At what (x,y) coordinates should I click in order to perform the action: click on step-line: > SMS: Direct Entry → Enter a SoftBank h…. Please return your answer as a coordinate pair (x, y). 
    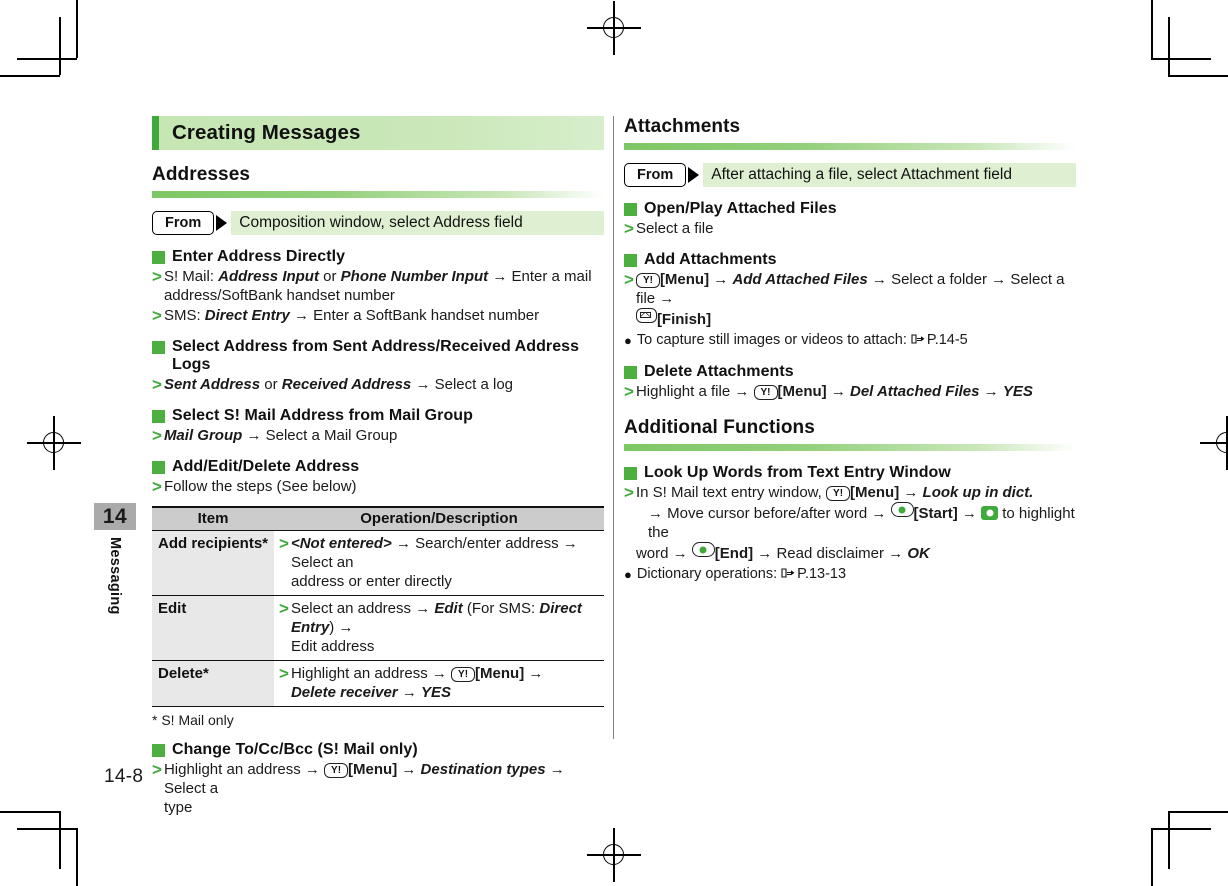
    Looking at the image, I should click on (378, 315).